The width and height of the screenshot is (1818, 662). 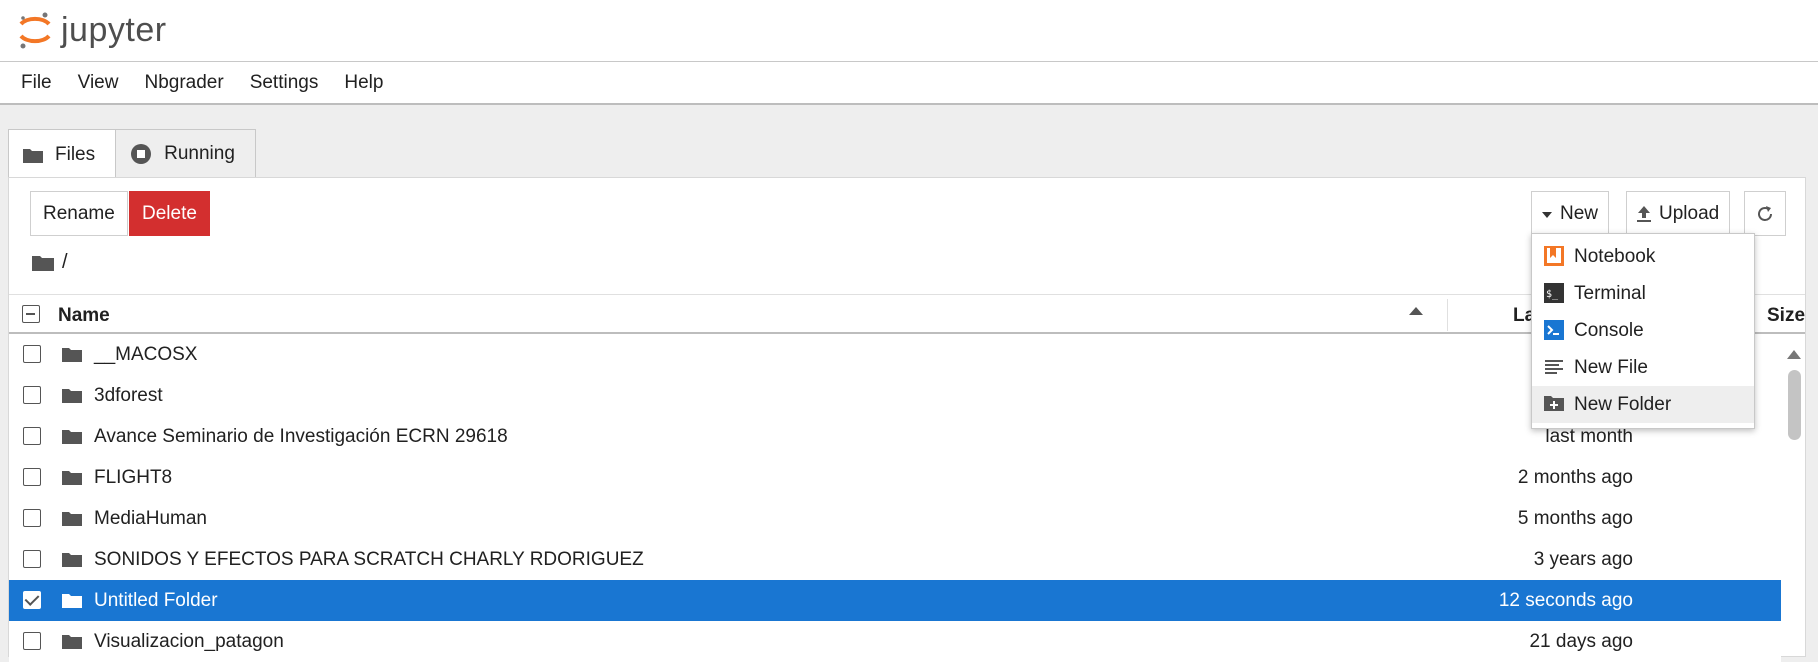 I want to click on new-button: New, so click(x=1570, y=213).